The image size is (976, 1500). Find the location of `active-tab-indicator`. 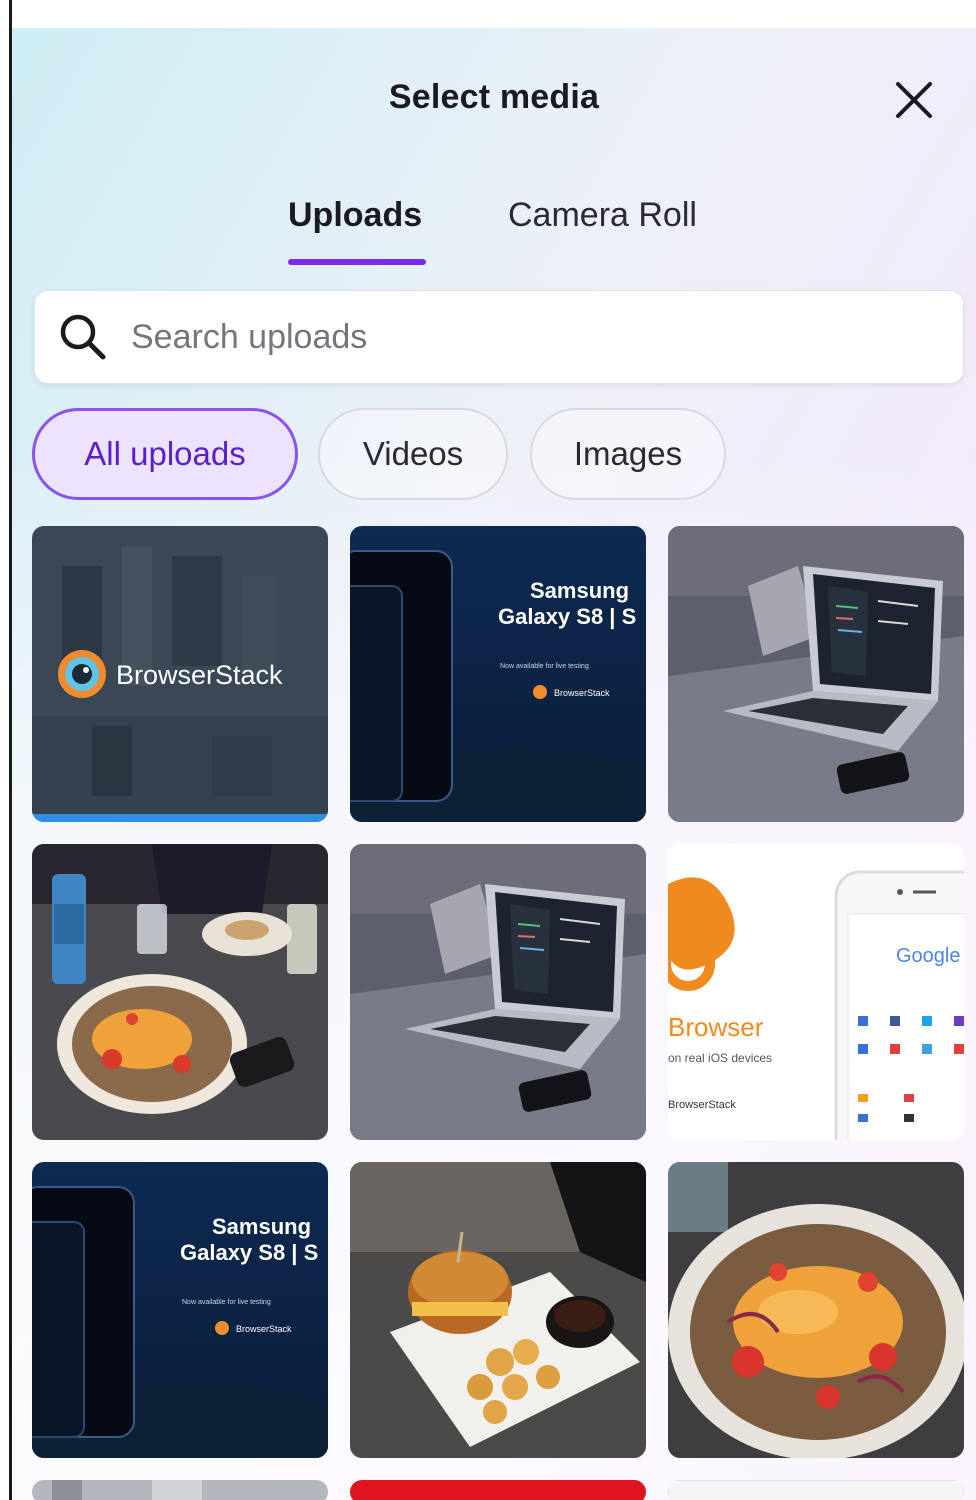

active-tab-indicator is located at coordinates (357, 262).